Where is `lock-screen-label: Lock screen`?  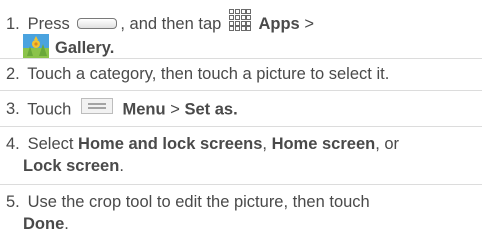 lock-screen-label: Lock screen is located at coordinates (71, 166).